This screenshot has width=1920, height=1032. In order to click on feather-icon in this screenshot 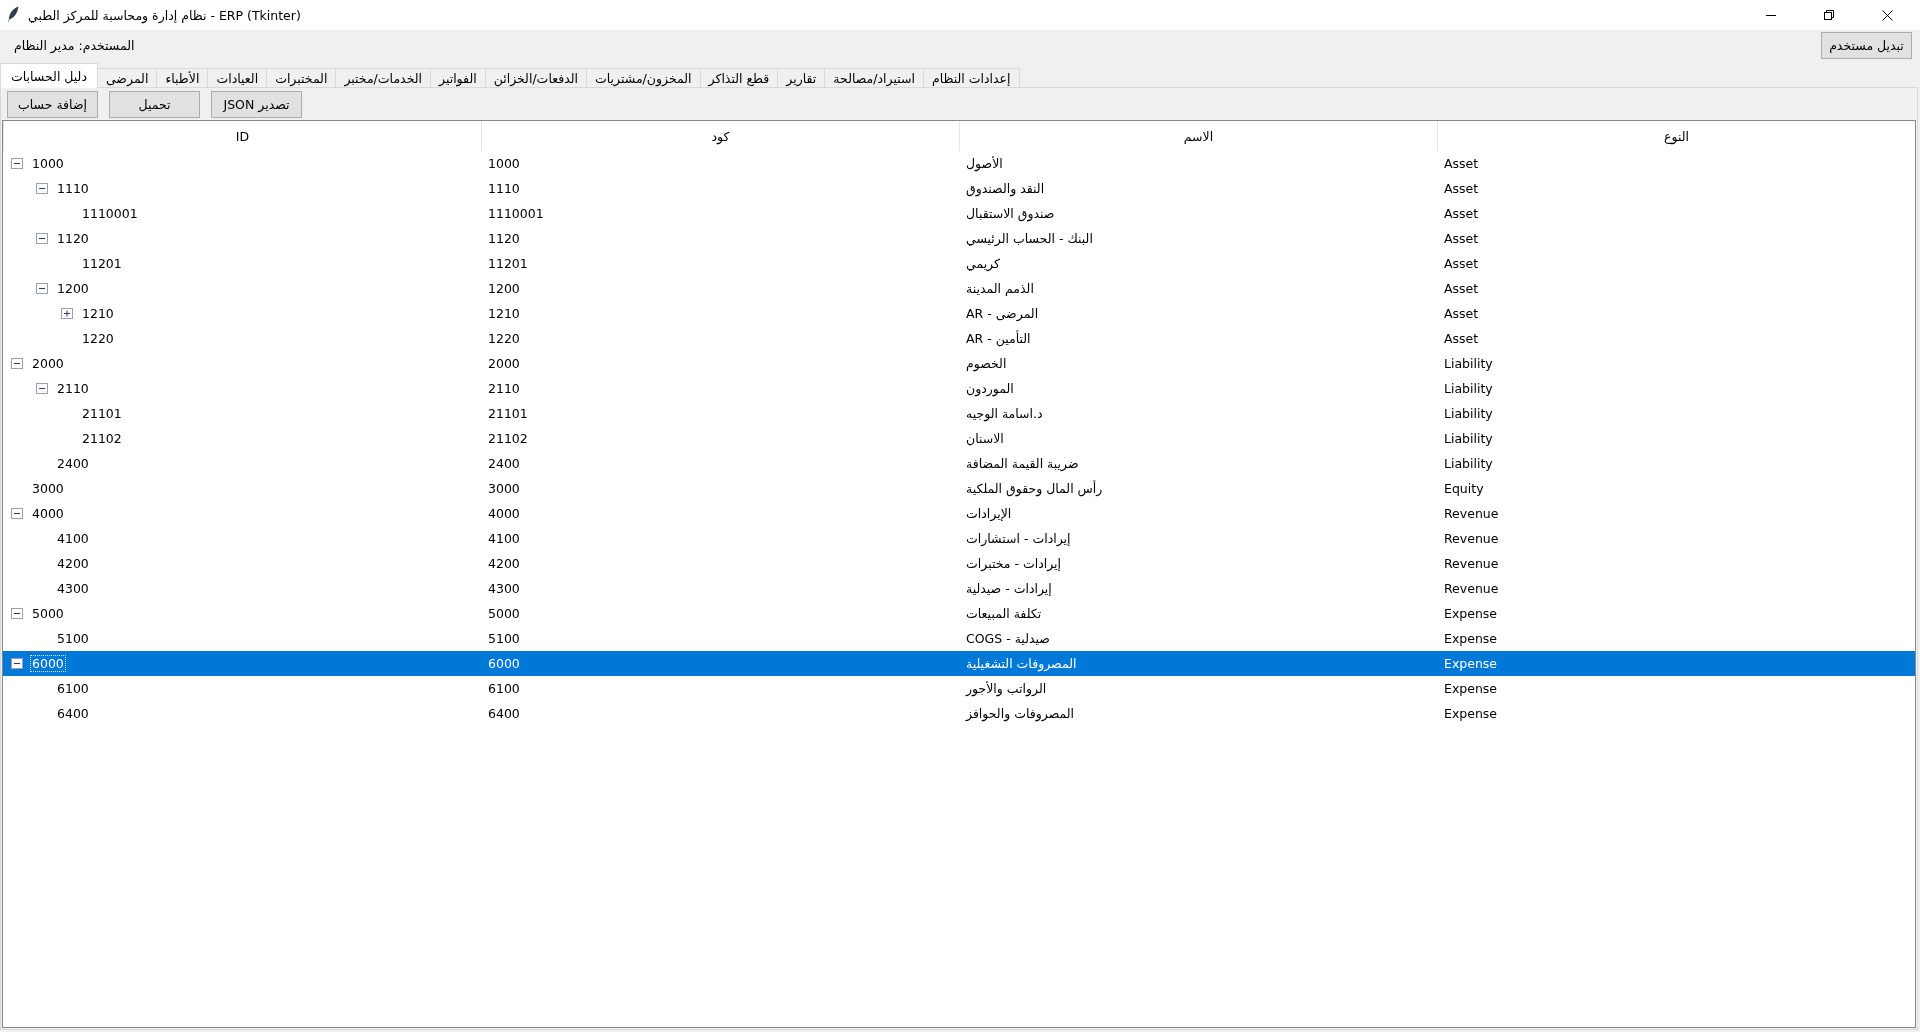, I will do `click(13, 15)`.